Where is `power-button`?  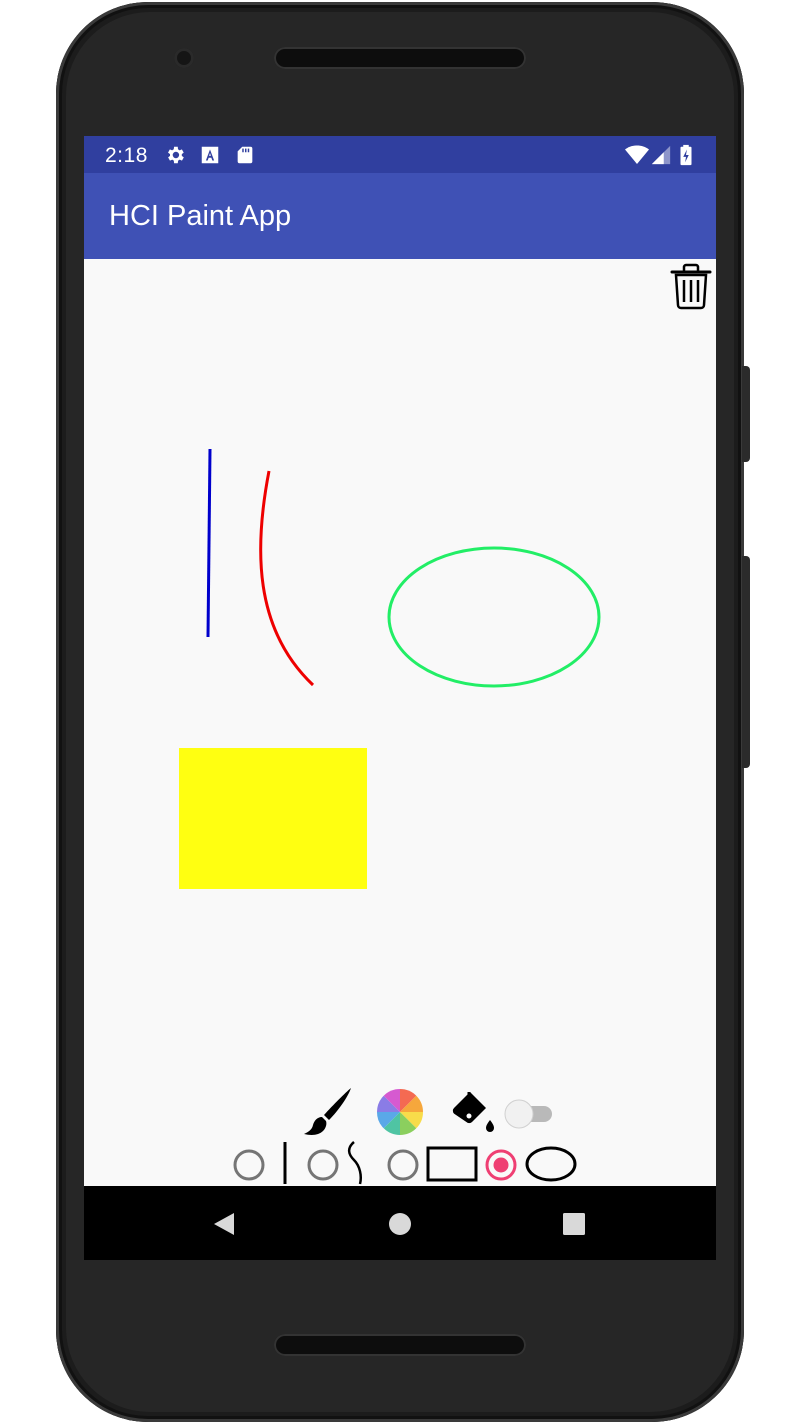
power-button is located at coordinates (746, 414).